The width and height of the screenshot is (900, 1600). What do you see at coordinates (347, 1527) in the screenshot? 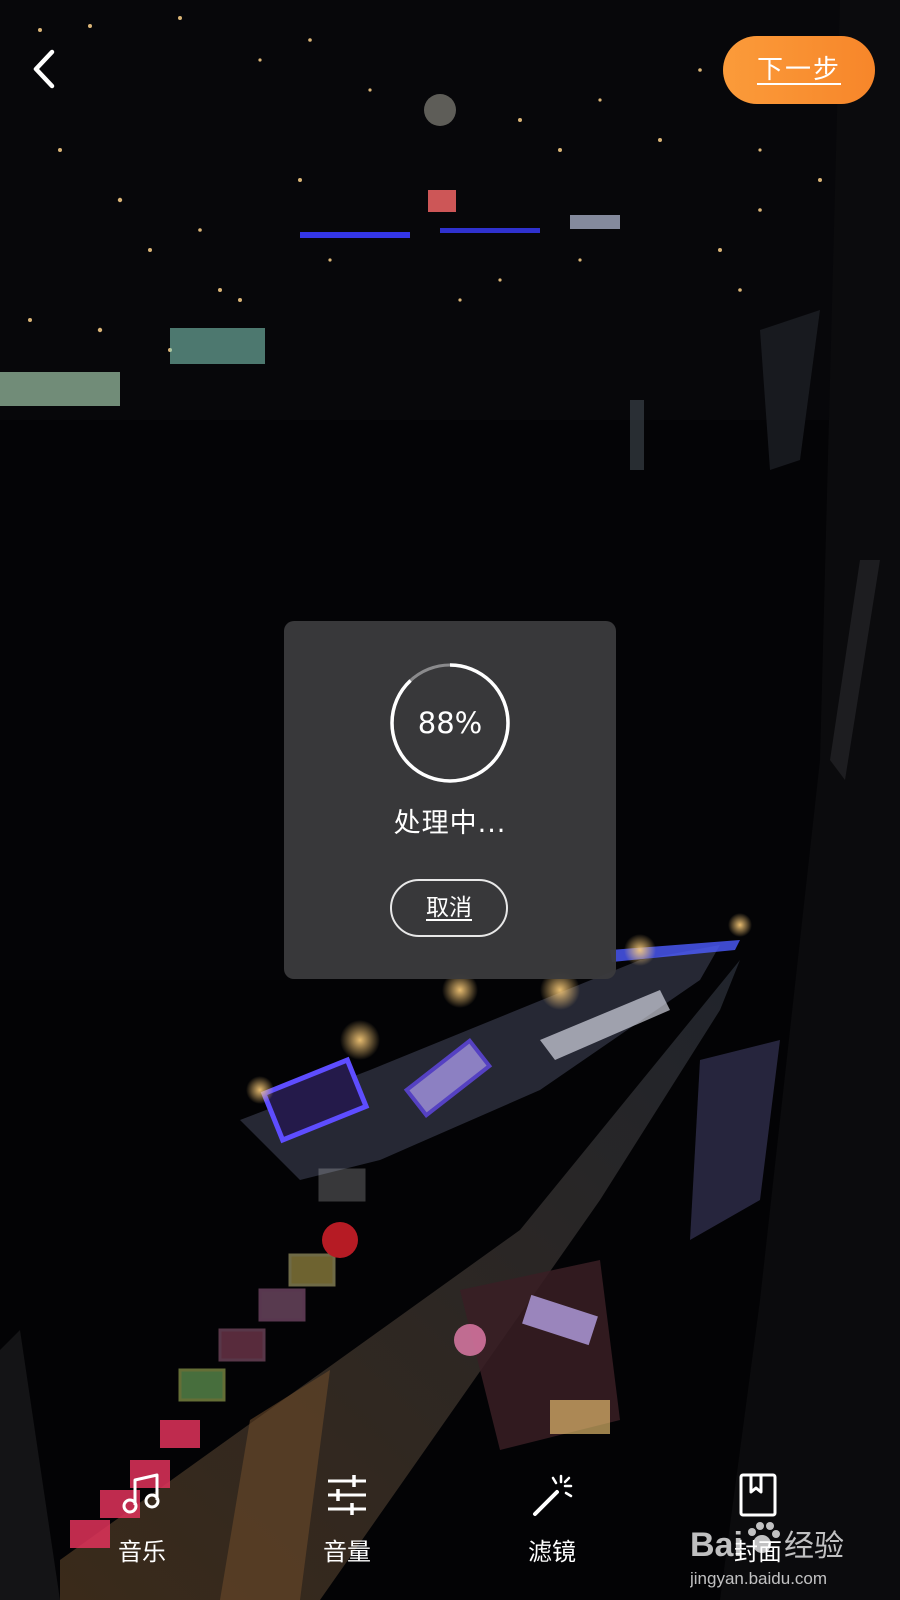
I see `toolbar-volume-button: 音量` at bounding box center [347, 1527].